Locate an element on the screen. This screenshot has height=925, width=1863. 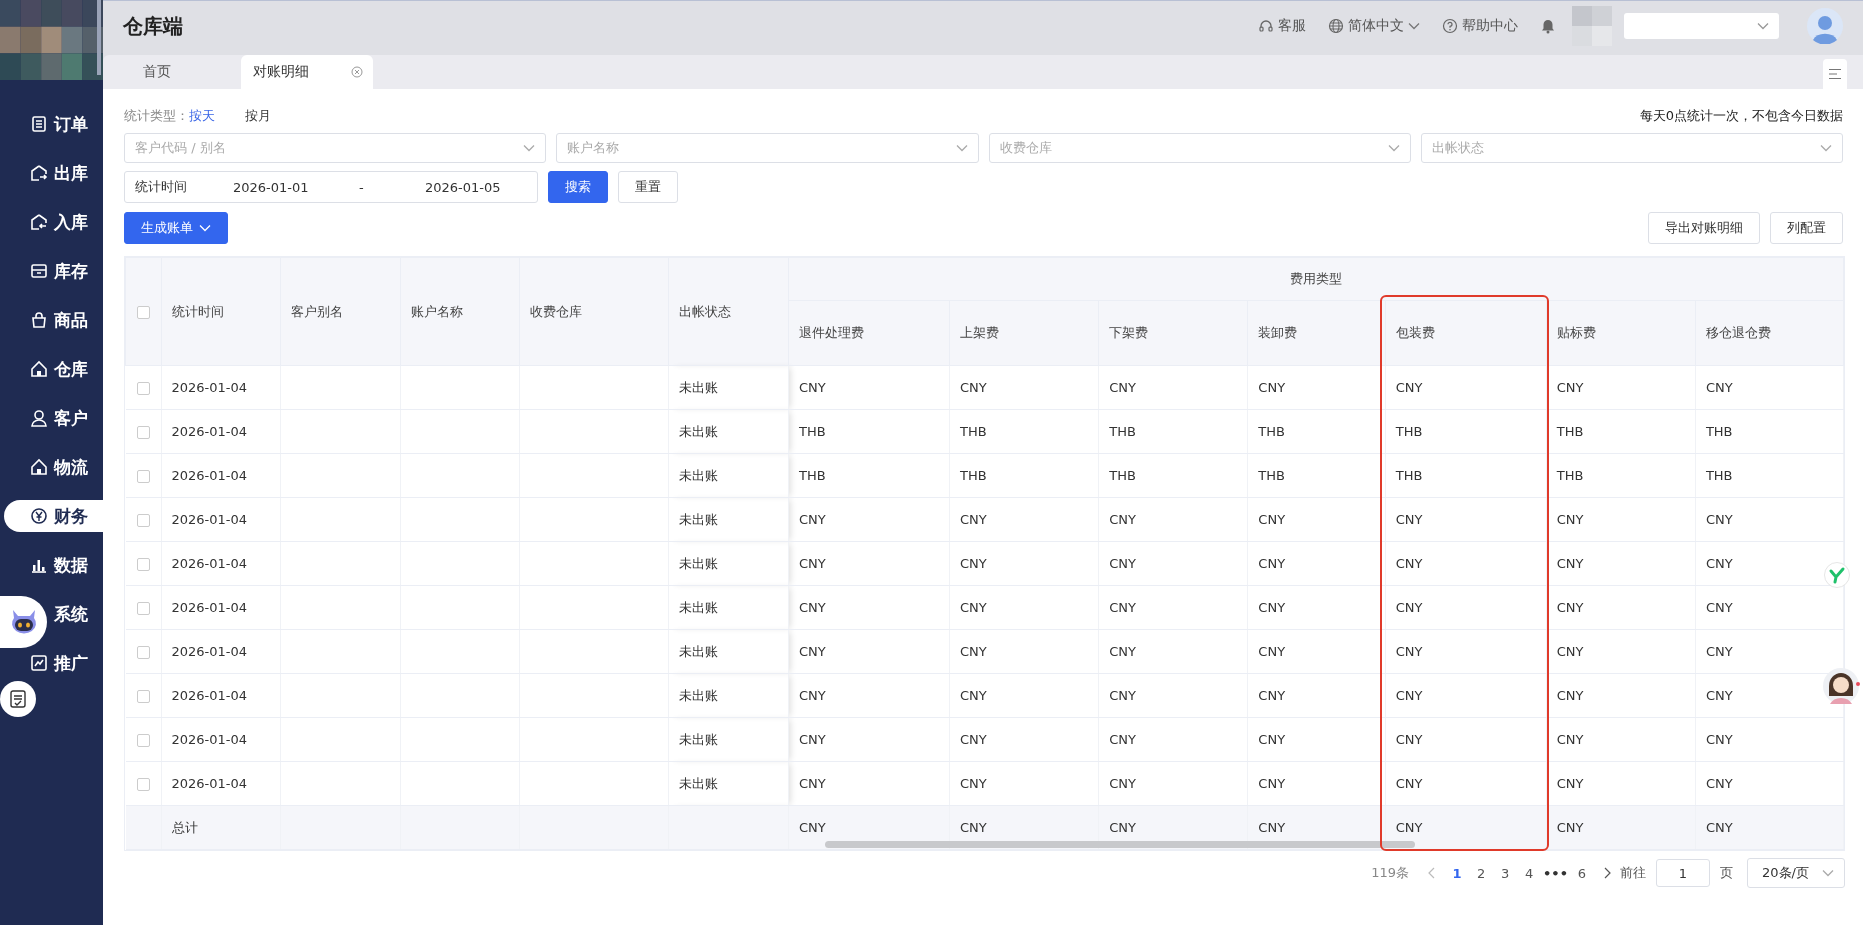
column-header: 上架费 is located at coordinates (1024, 333).